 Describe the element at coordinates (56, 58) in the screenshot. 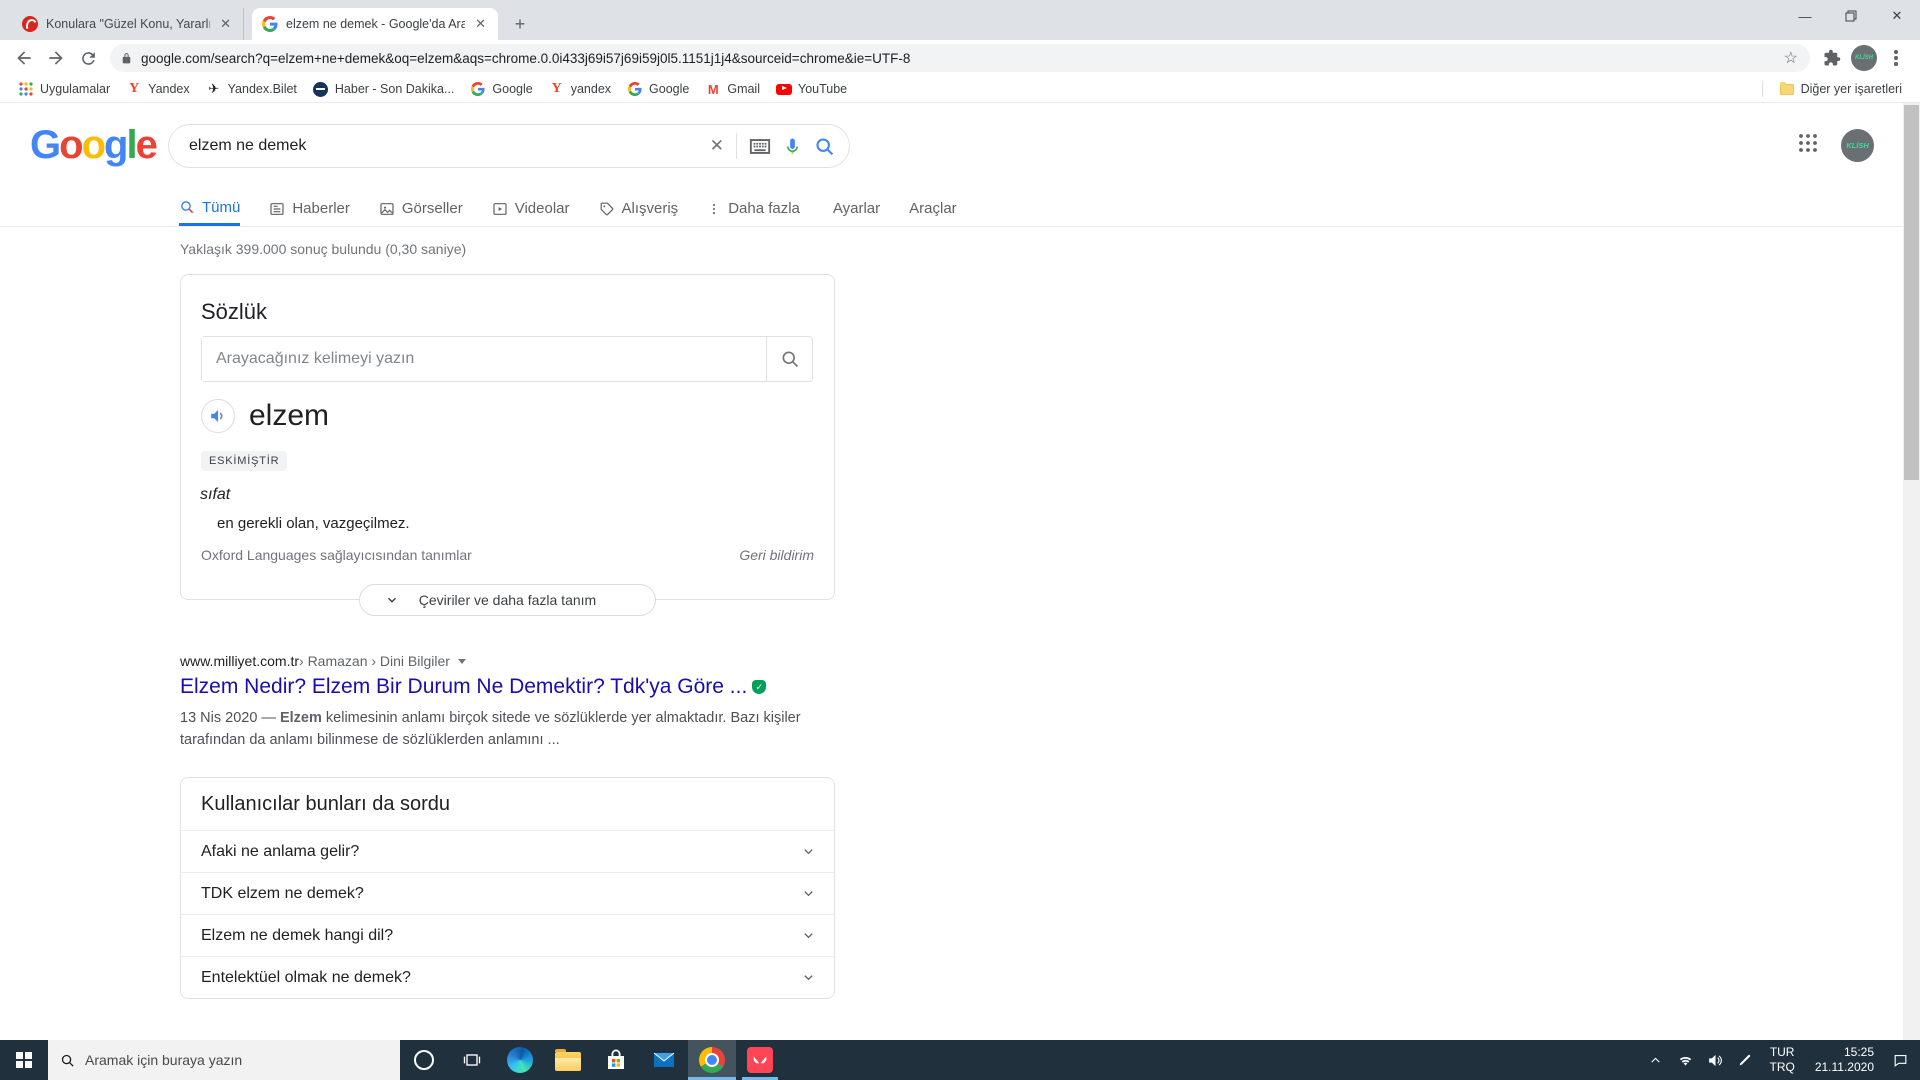

I see `forward-icon` at that location.